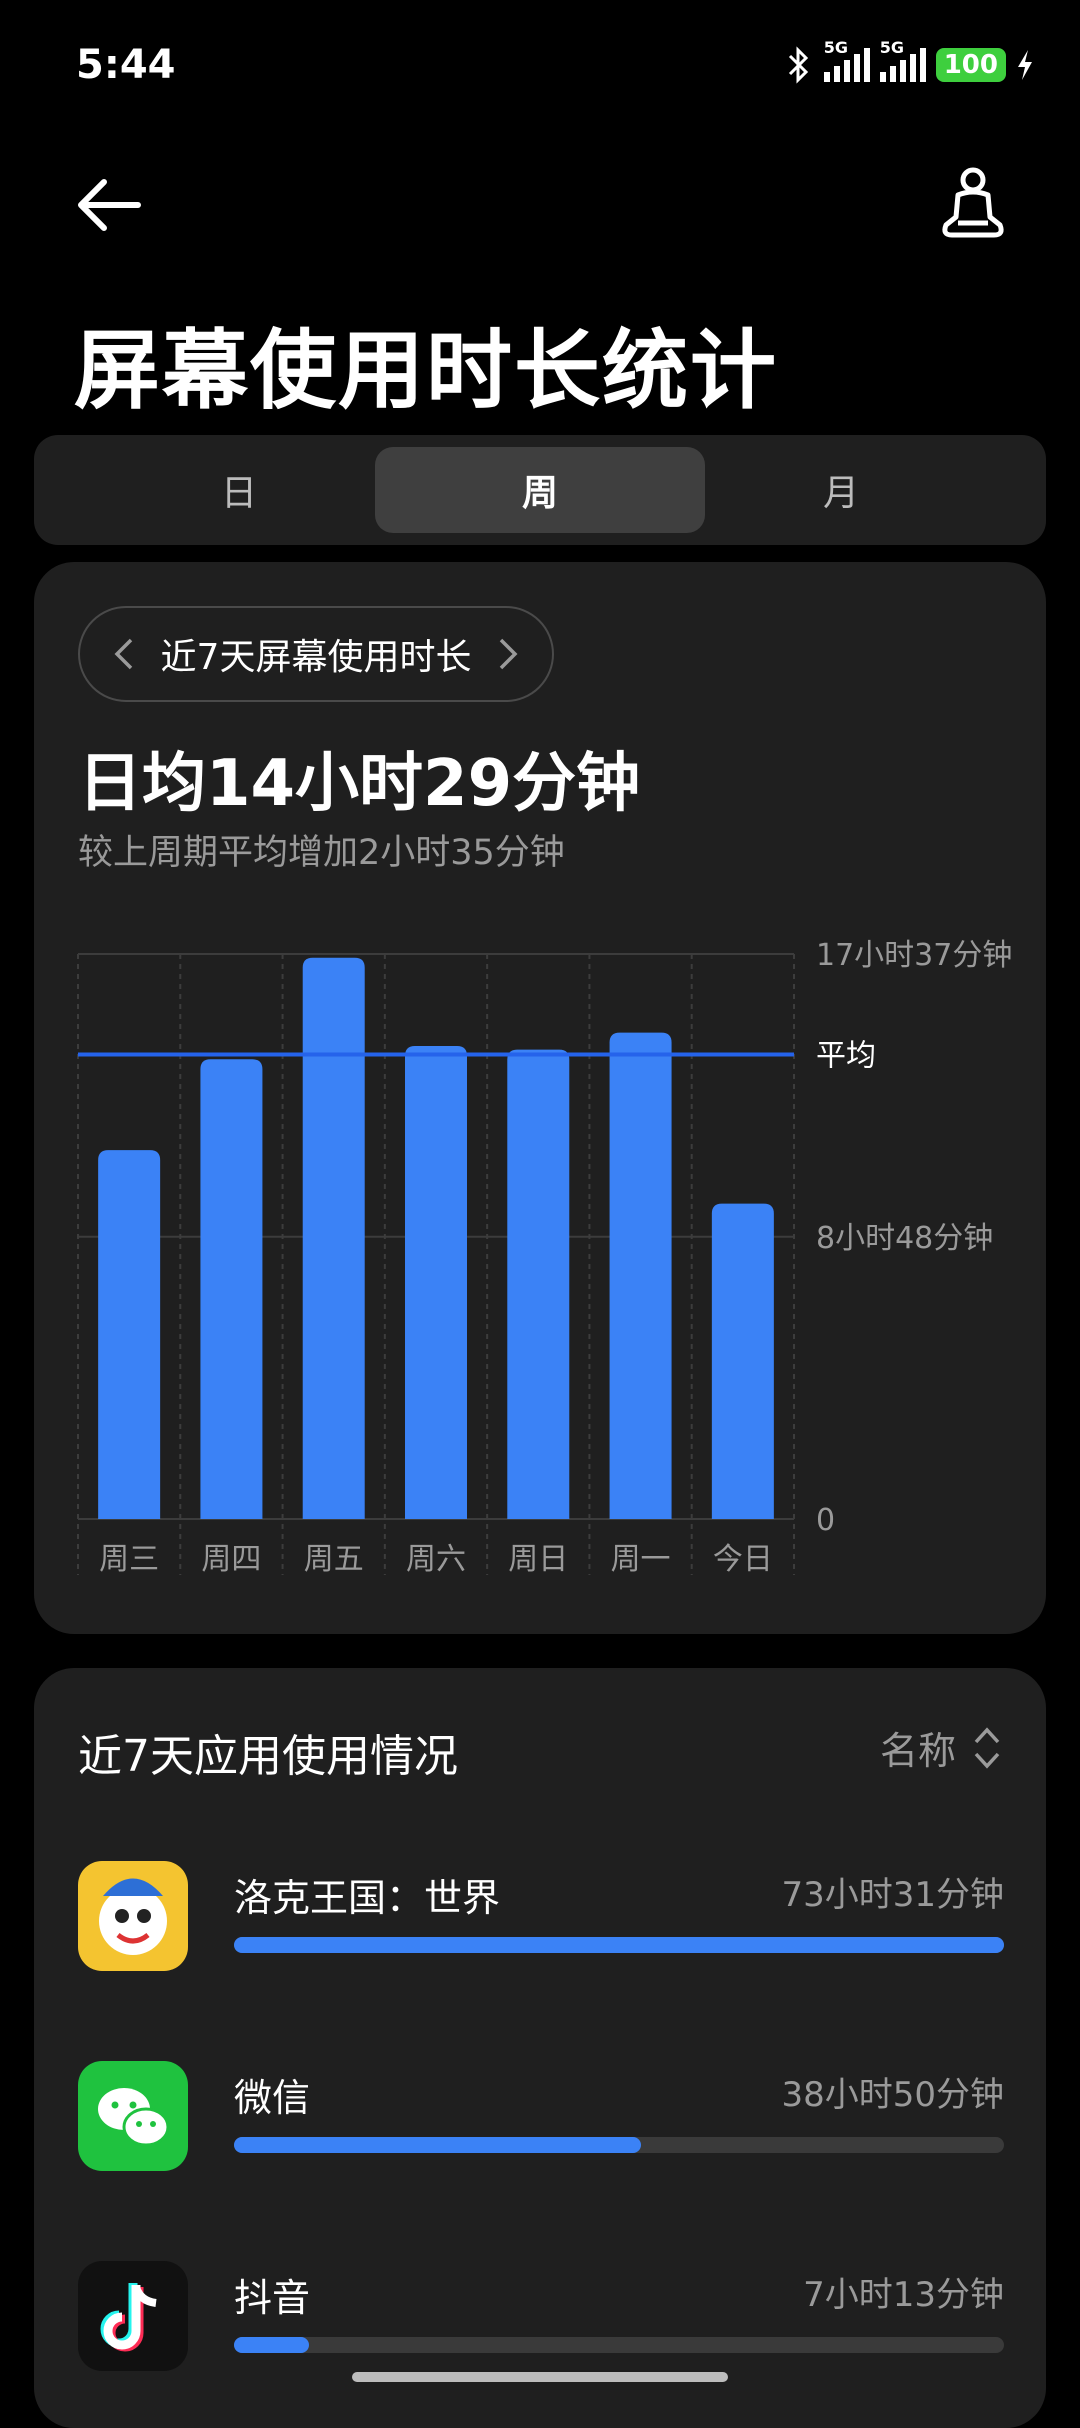 The image size is (1080, 2428). What do you see at coordinates (743, 1559) in the screenshot?
I see `x-tick-label: 今日` at bounding box center [743, 1559].